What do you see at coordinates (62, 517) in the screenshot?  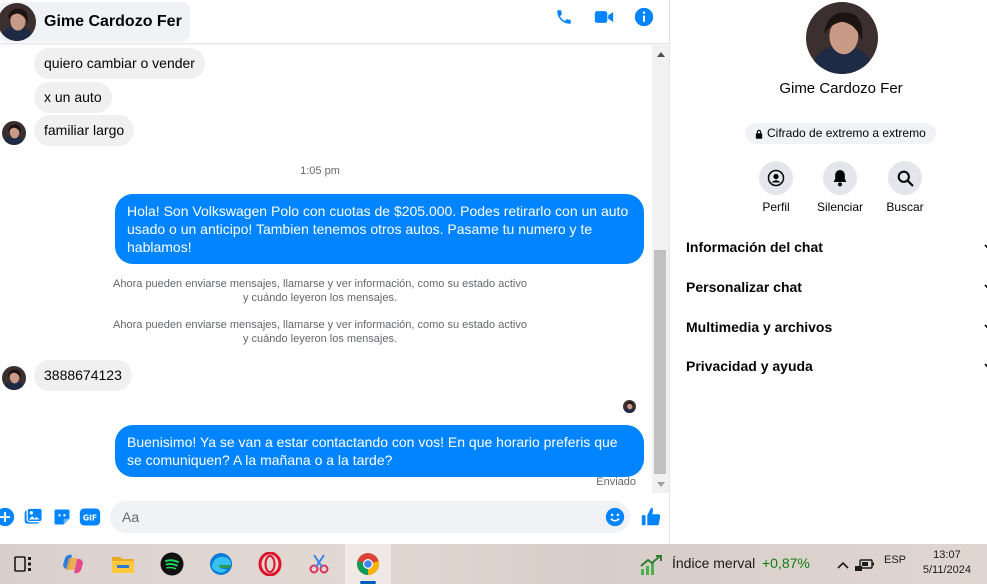 I see `sticker-icon` at bounding box center [62, 517].